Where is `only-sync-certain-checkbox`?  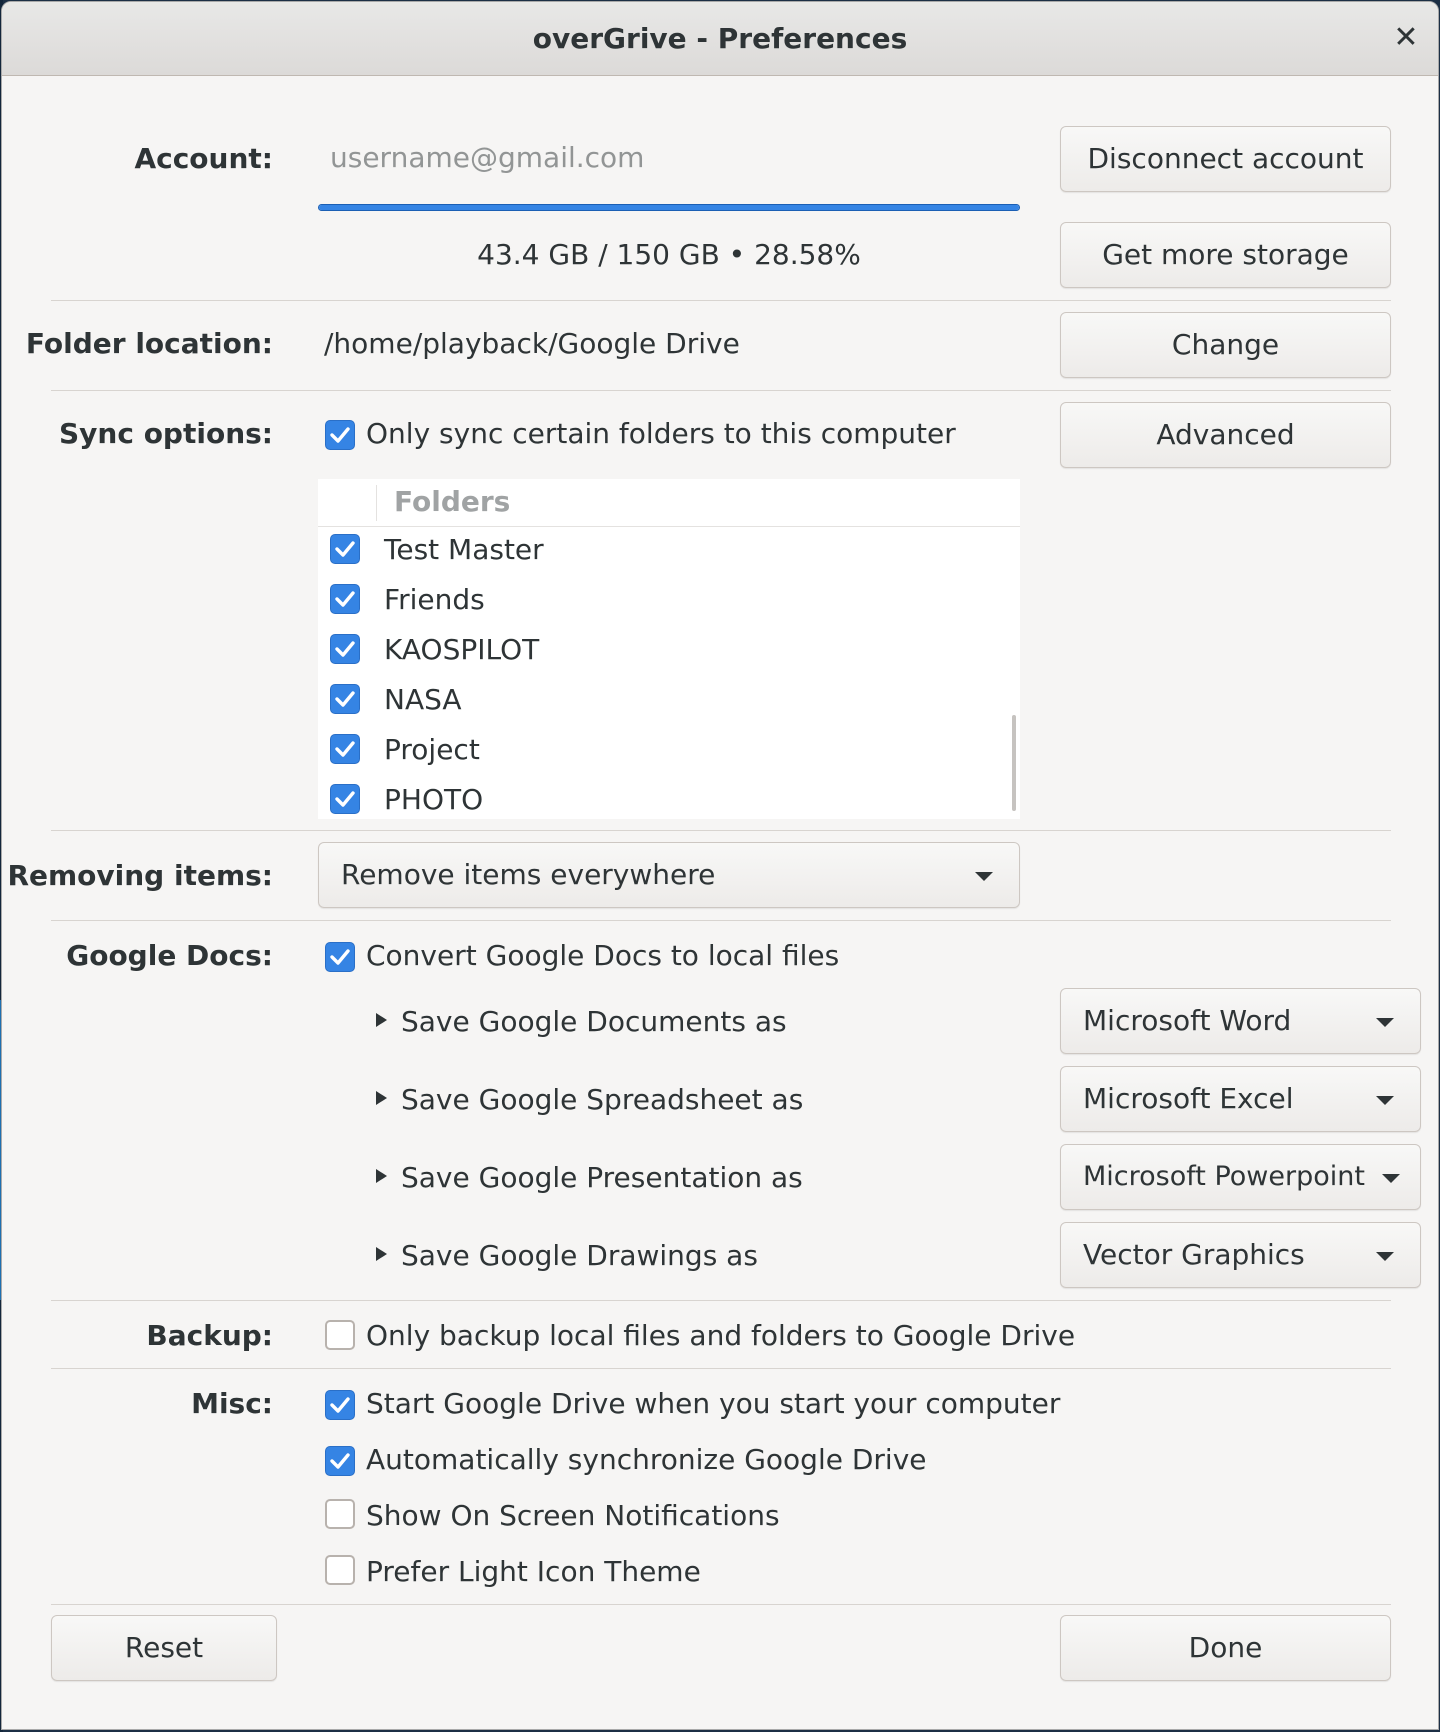 only-sync-certain-checkbox is located at coordinates (340, 435).